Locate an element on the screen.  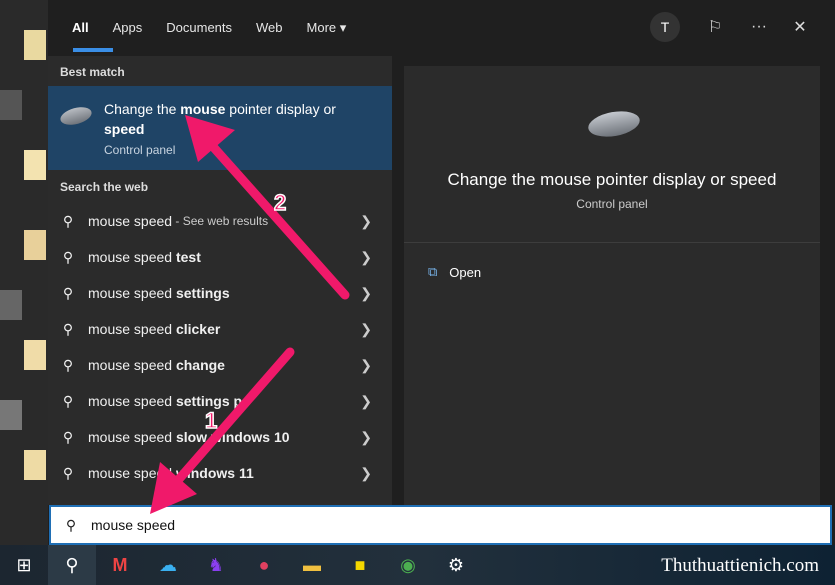
annotation-2: 2 is located at coordinates (280, 202).